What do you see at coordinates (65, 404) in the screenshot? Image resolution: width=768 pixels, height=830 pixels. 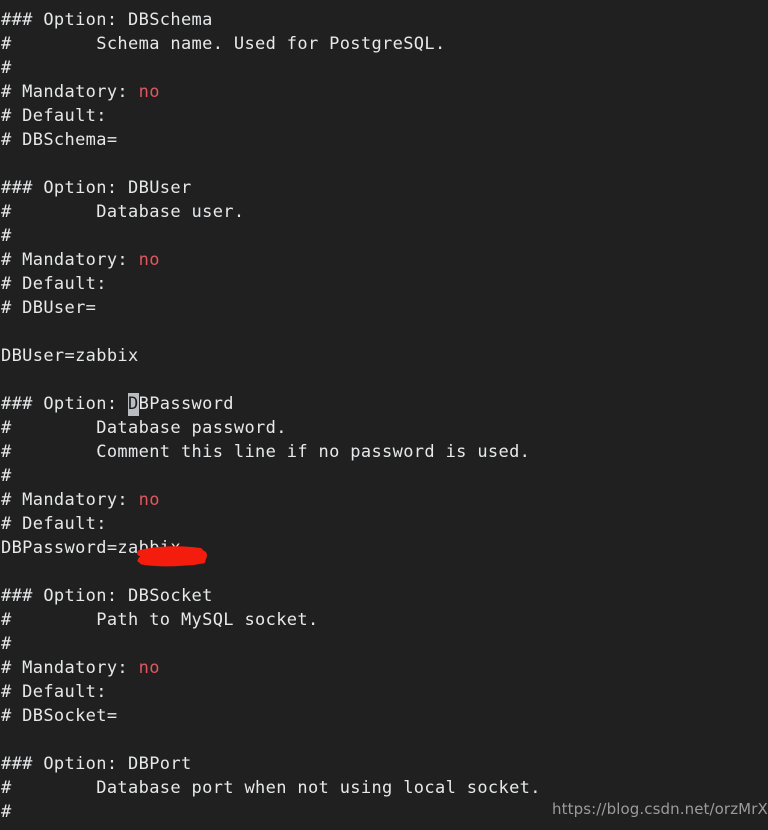 I see `line-text: ### Option:` at bounding box center [65, 404].